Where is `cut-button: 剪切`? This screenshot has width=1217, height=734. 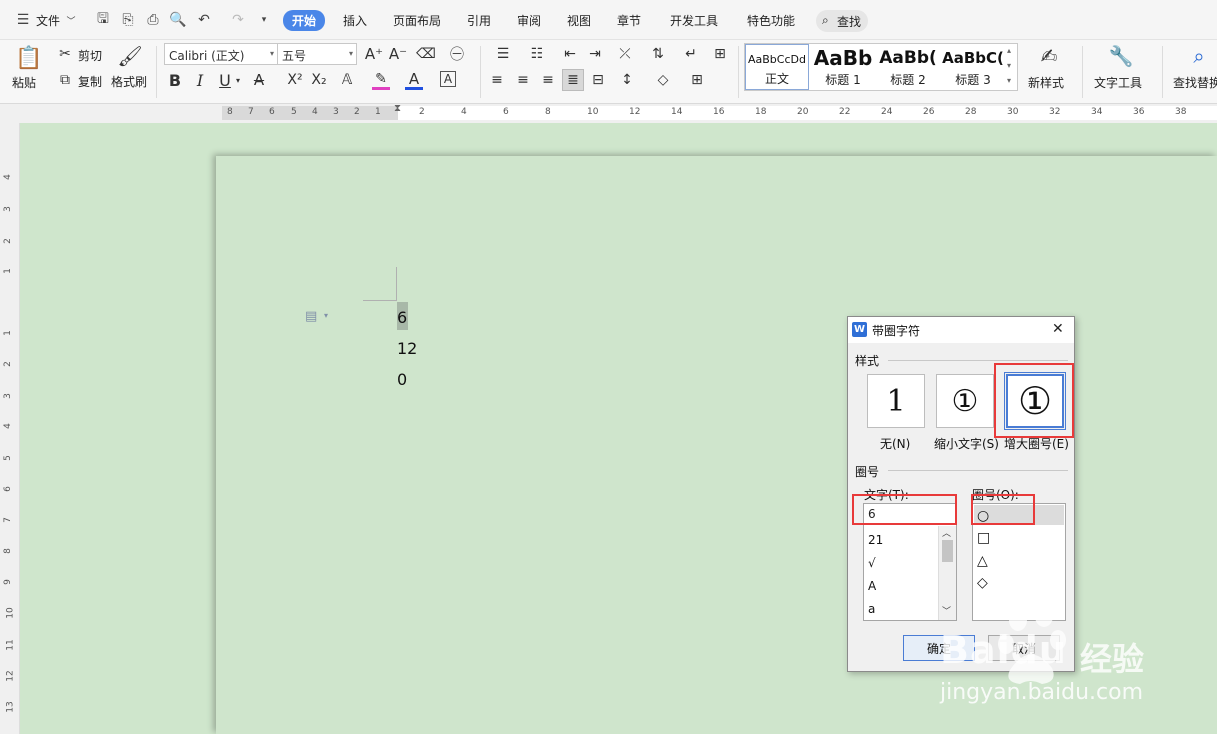 cut-button: 剪切 is located at coordinates (90, 55).